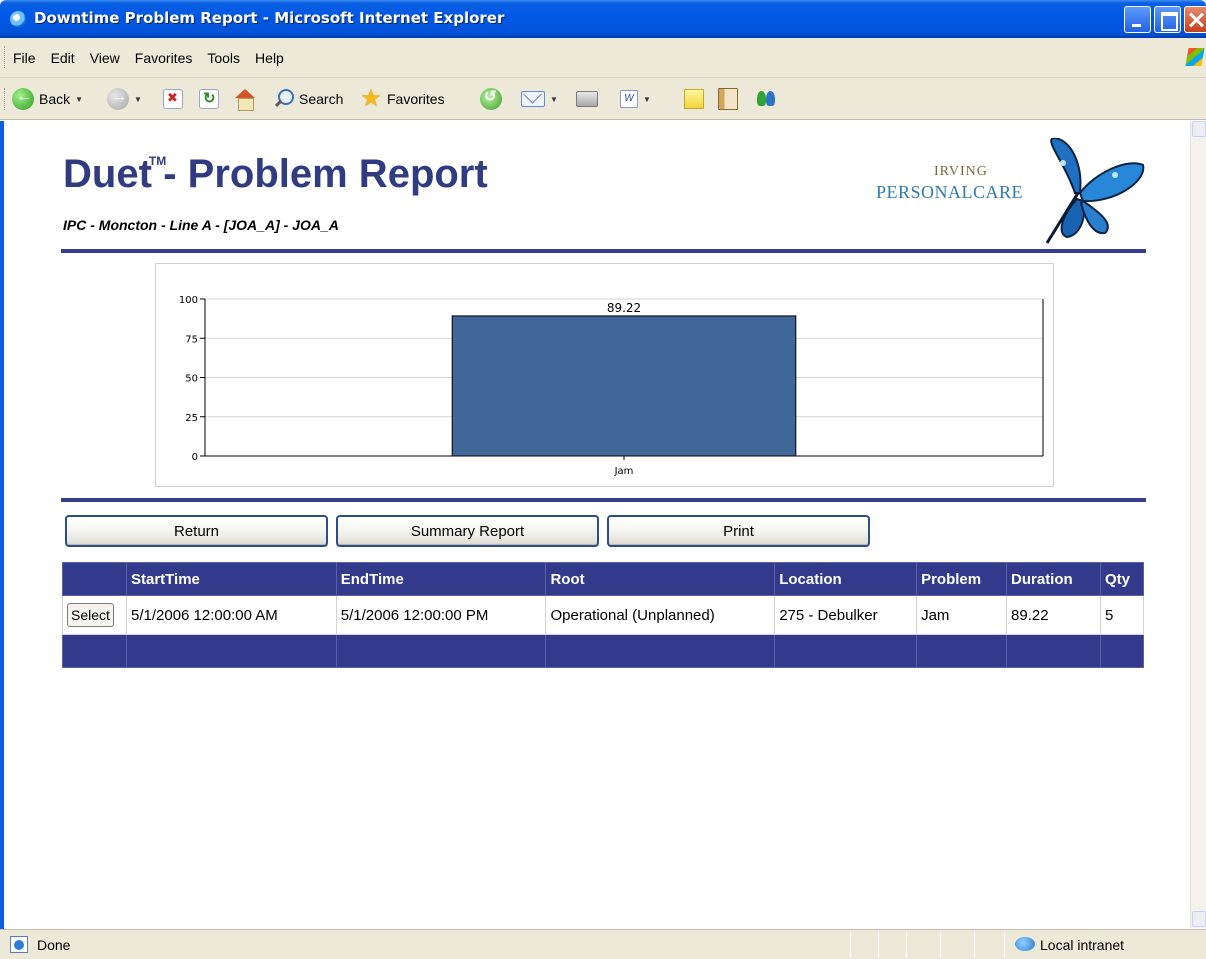 The width and height of the screenshot is (1206, 959). Describe the element at coordinates (63, 58) in the screenshot. I see `menu-edit: Edit` at that location.